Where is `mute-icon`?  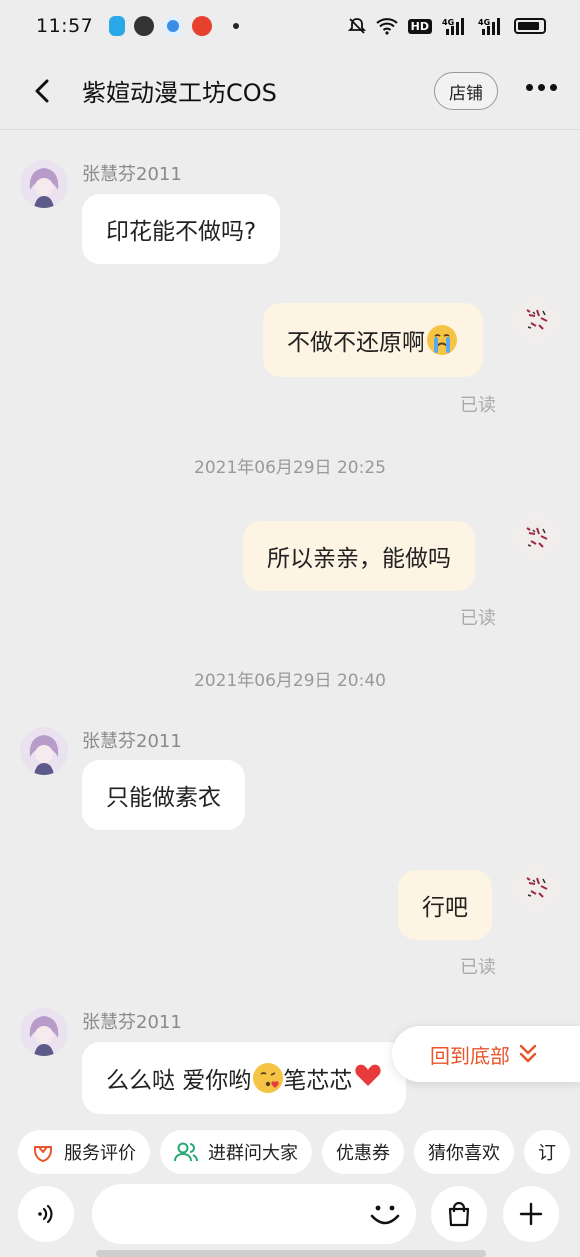 mute-icon is located at coordinates (356, 26).